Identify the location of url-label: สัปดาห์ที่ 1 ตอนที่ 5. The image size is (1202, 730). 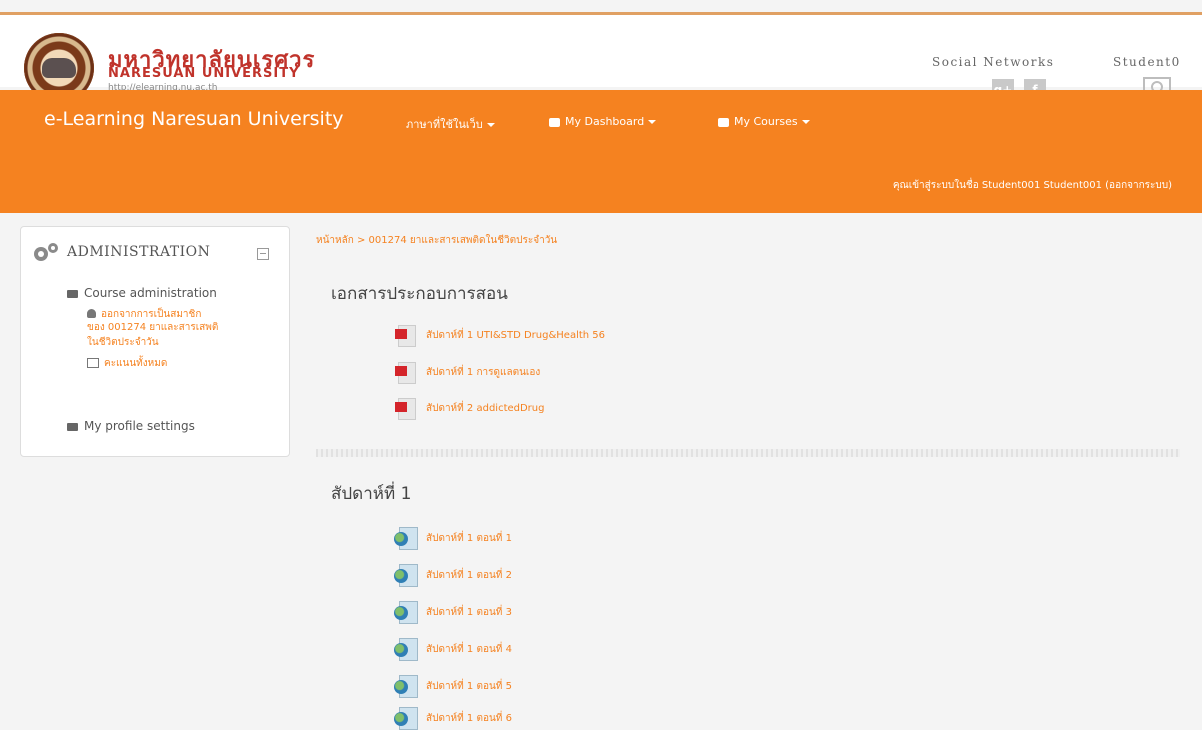
(469, 686).